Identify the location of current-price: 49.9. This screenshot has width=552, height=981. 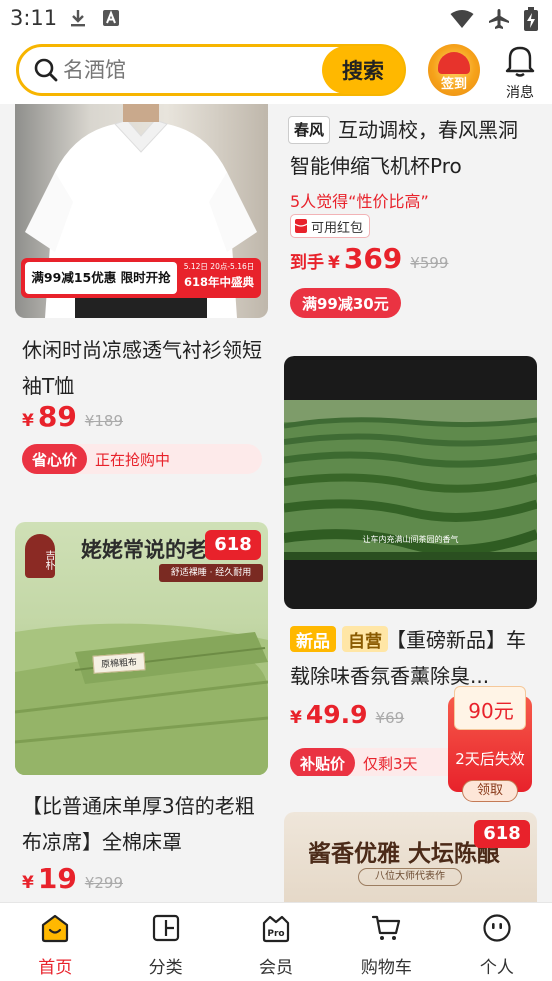
(336, 714).